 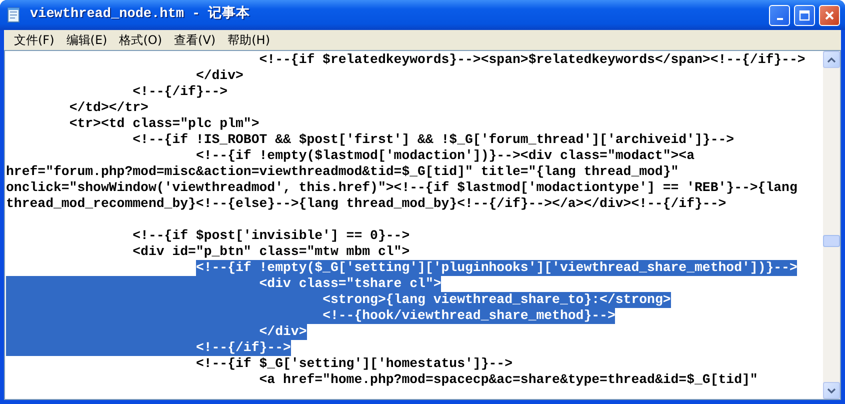 I want to click on code-line: </td></tr>, so click(x=108, y=108).